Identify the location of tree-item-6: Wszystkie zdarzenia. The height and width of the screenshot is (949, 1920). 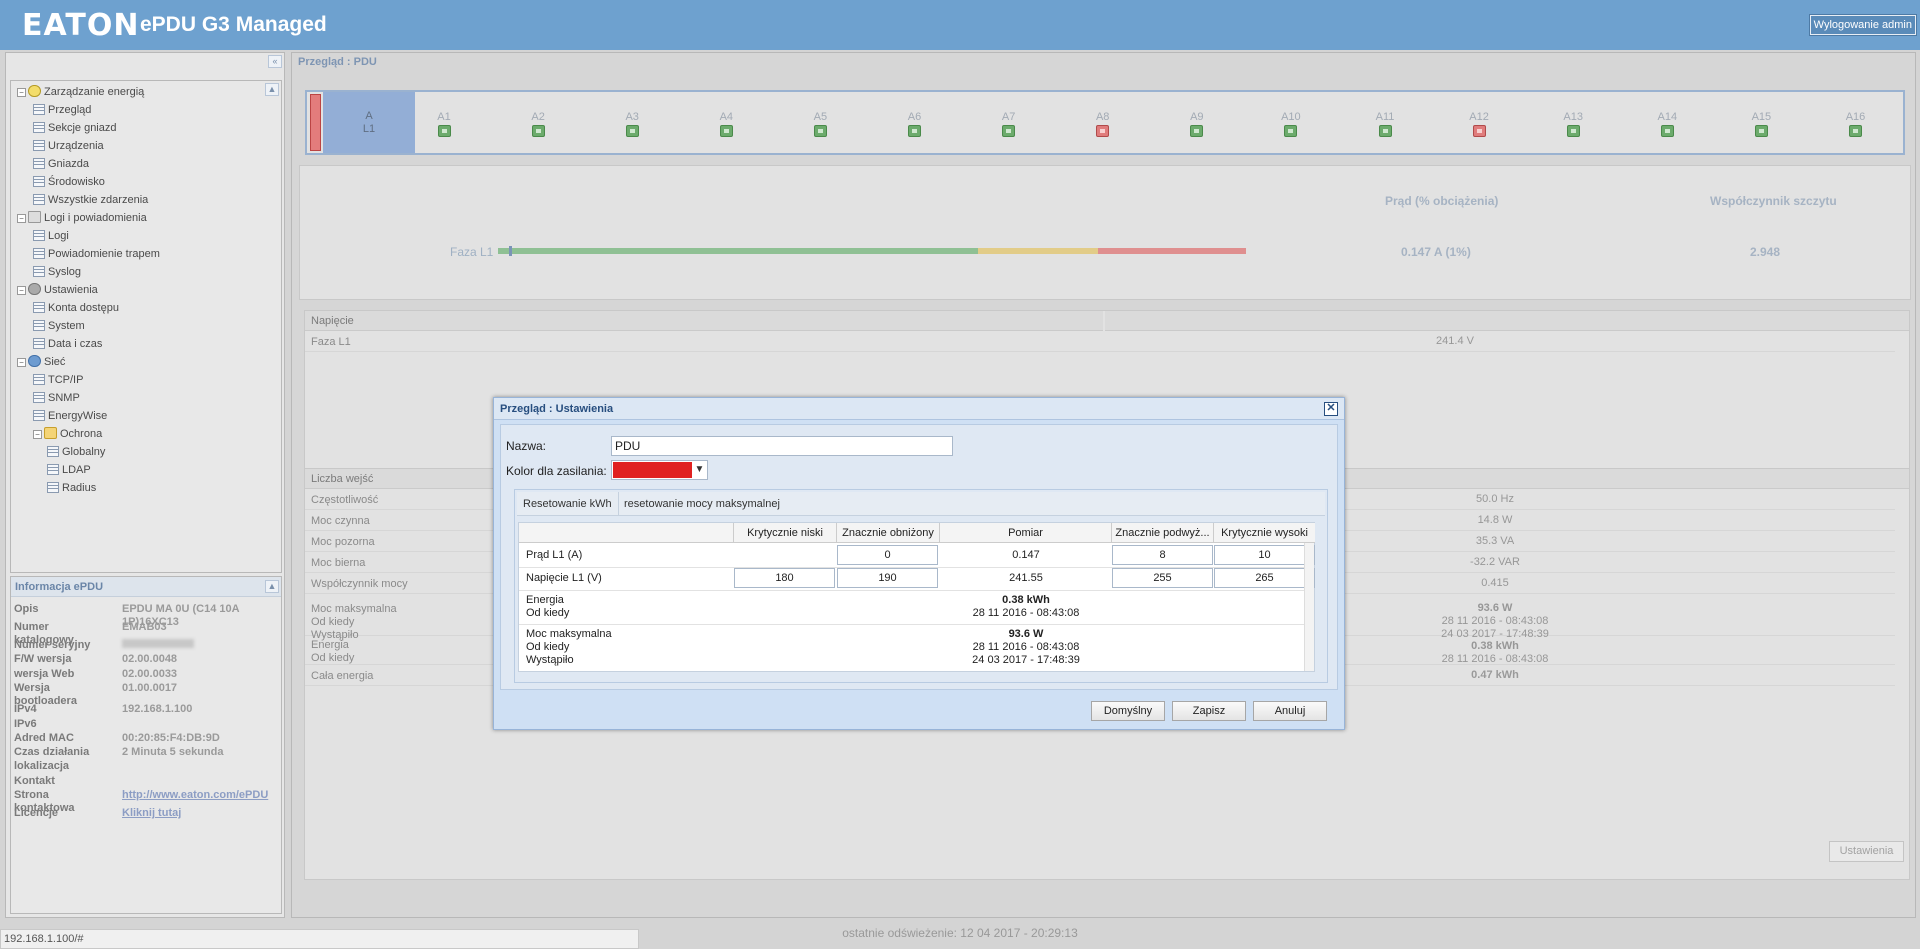
(90, 200).